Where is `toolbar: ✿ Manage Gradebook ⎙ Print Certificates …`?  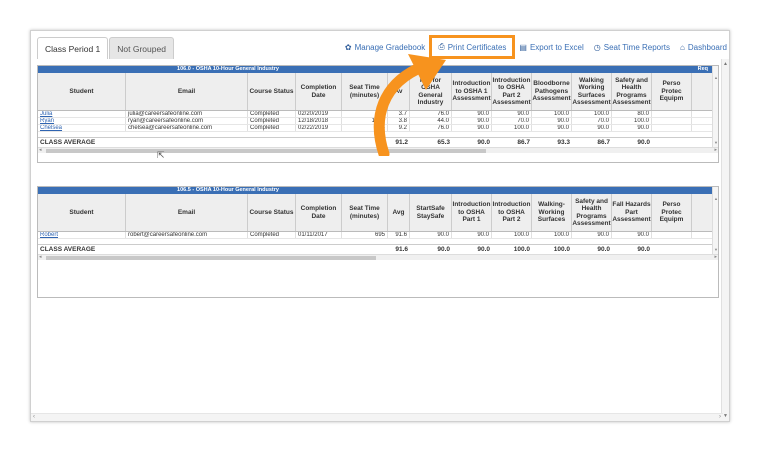
toolbar: ✿ Manage Gradebook ⎙ Print Certificates … is located at coordinates (531, 47).